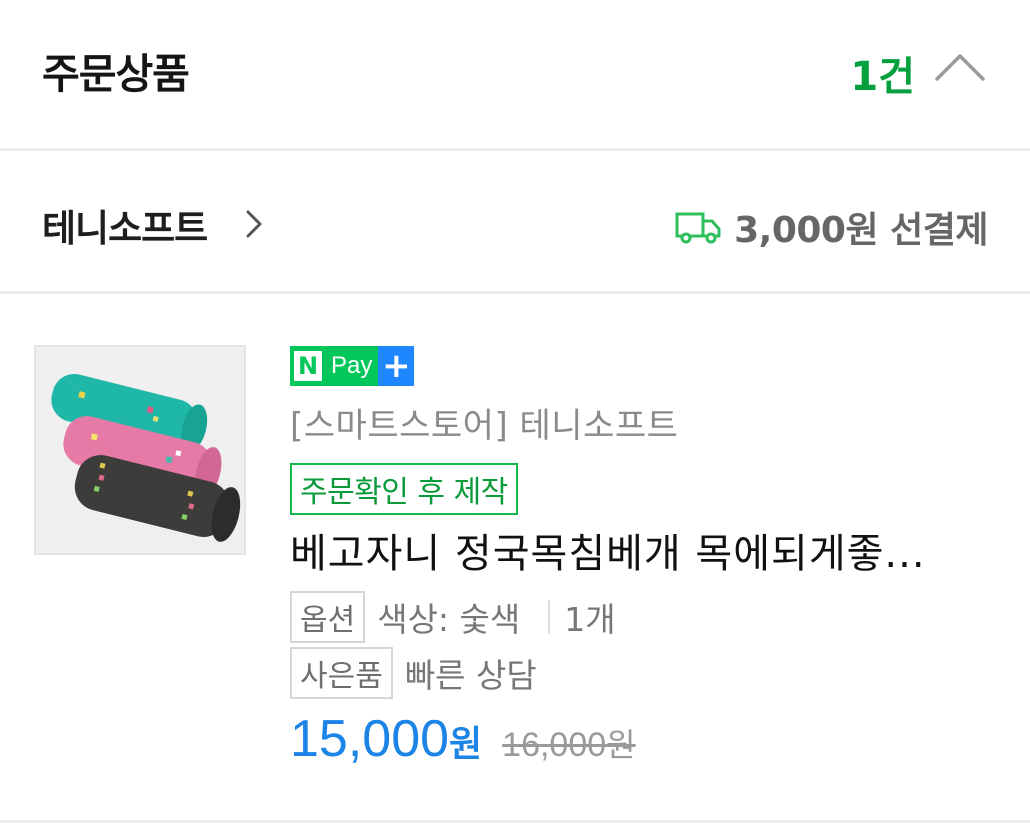 This screenshot has height=823, width=1030. Describe the element at coordinates (642, 673) in the screenshot. I see `gift-row: 사은품 빠른 상담` at that location.